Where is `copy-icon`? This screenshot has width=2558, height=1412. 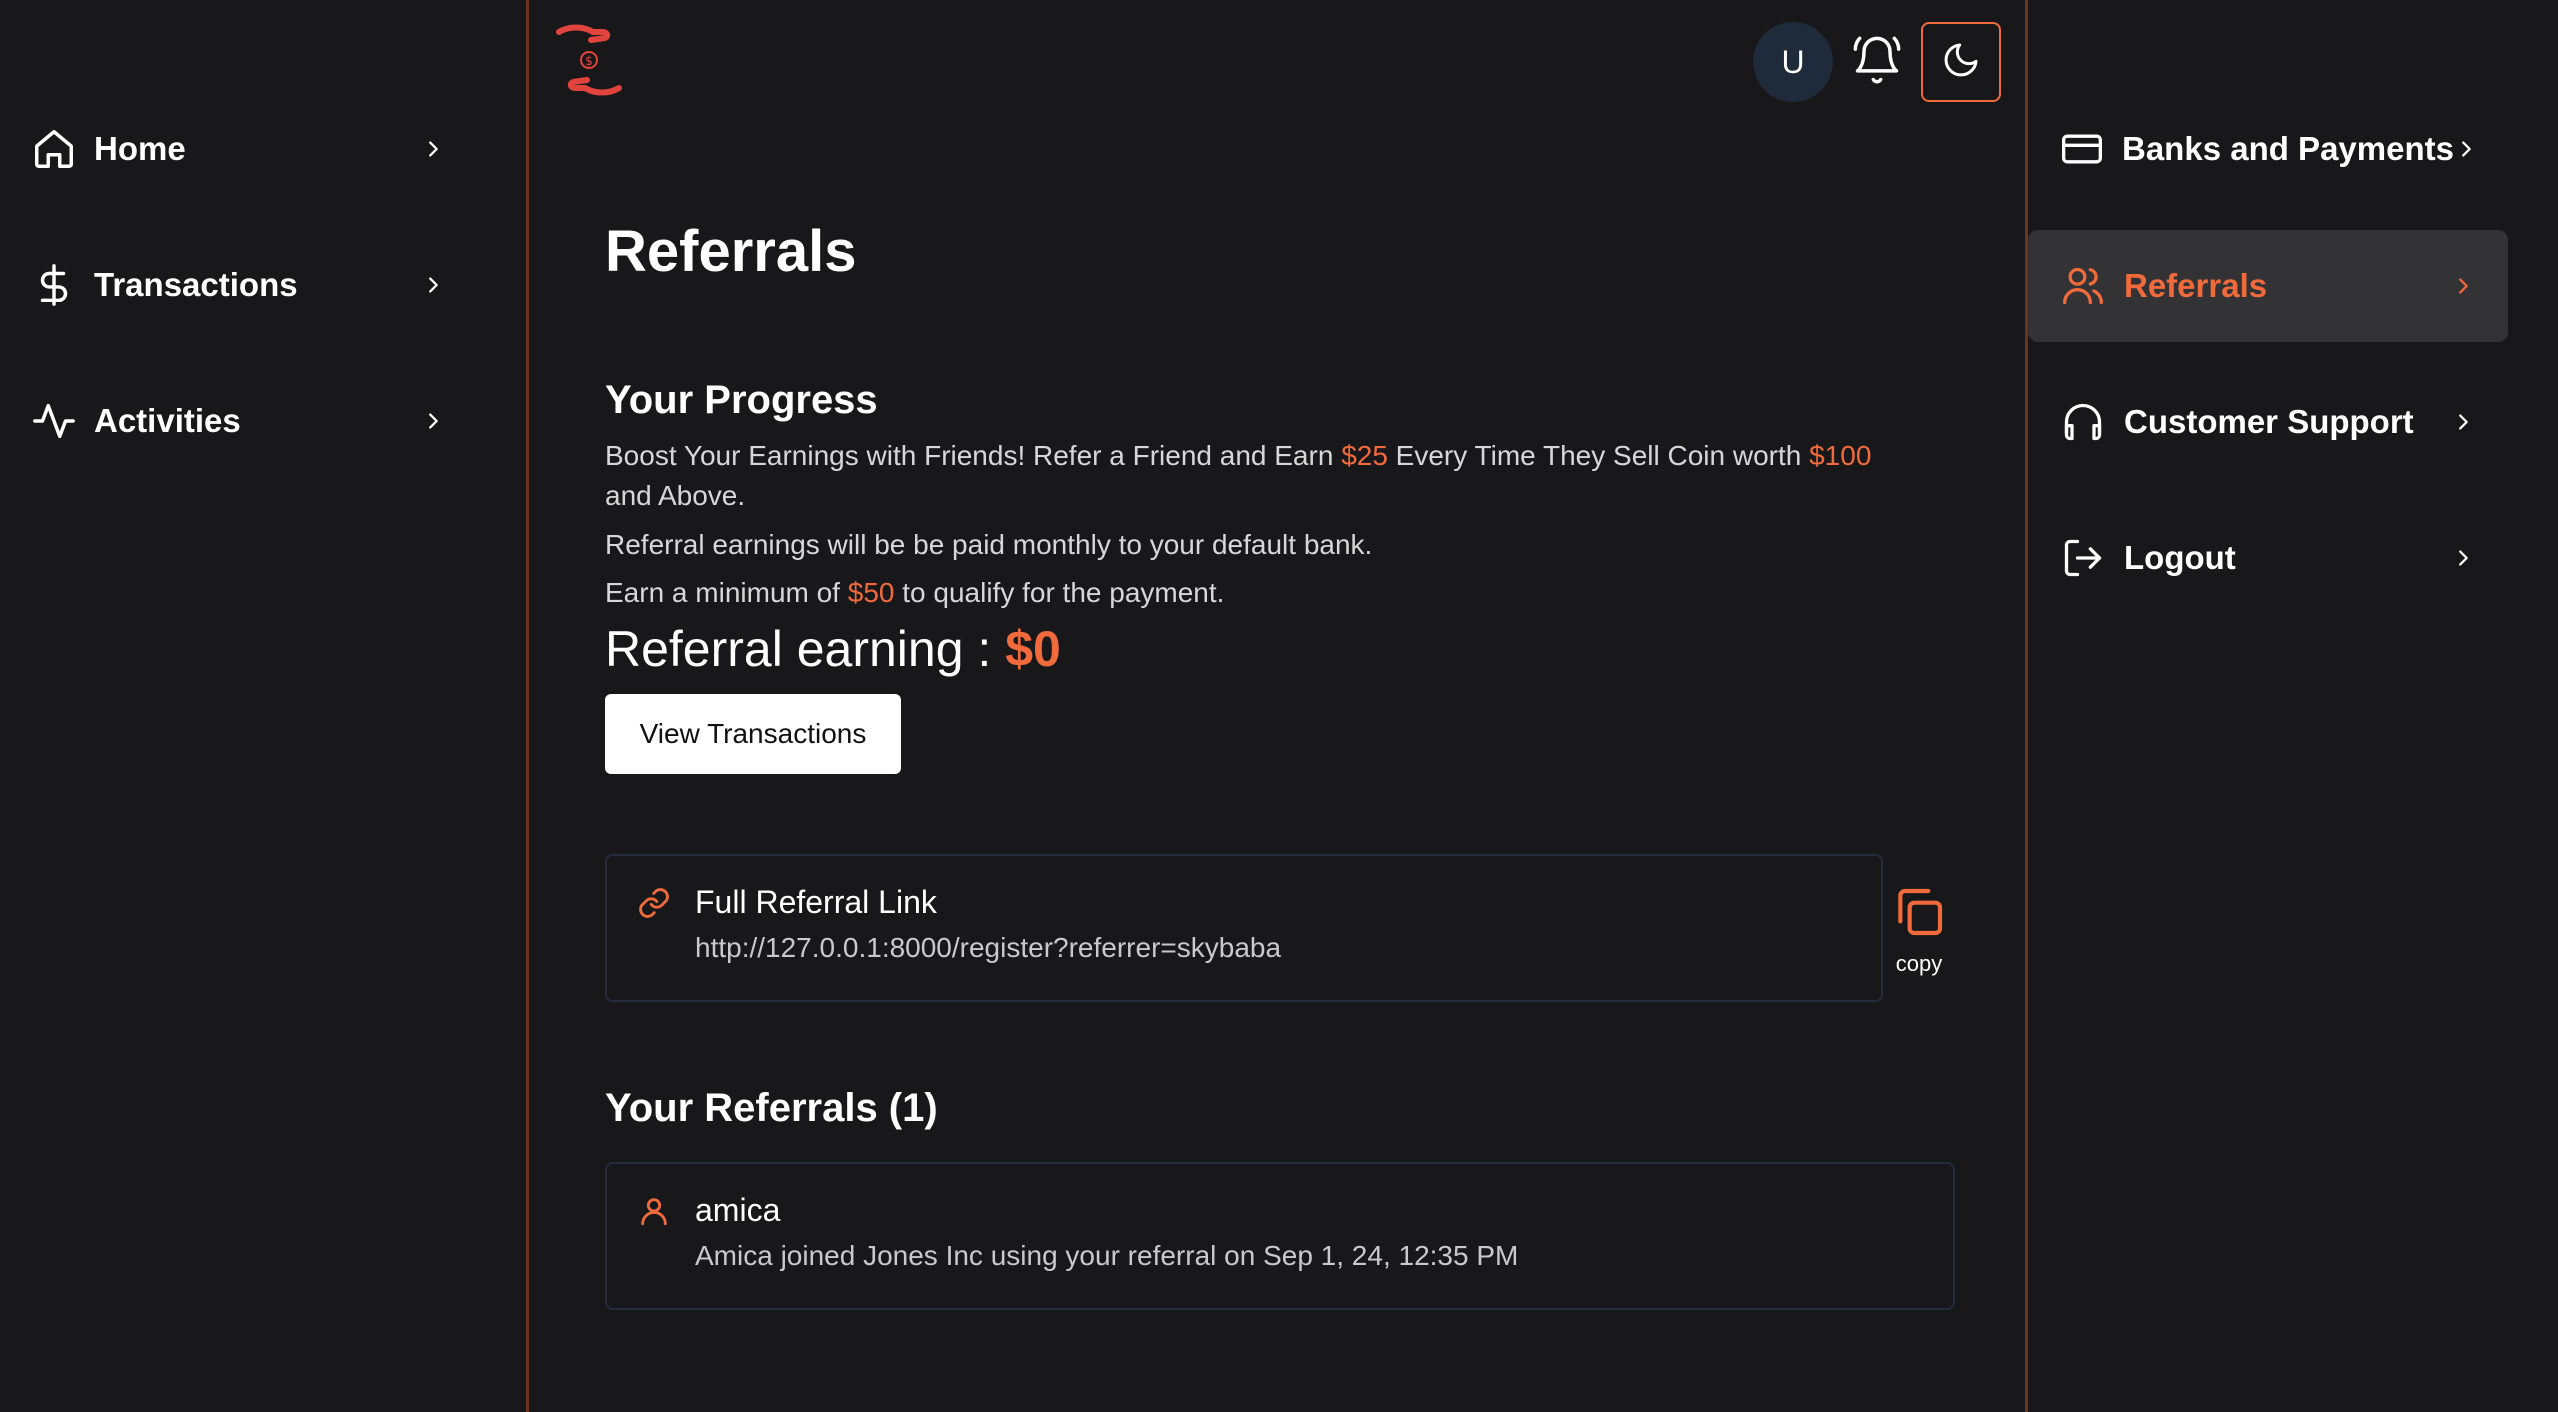
copy-icon is located at coordinates (1919, 914).